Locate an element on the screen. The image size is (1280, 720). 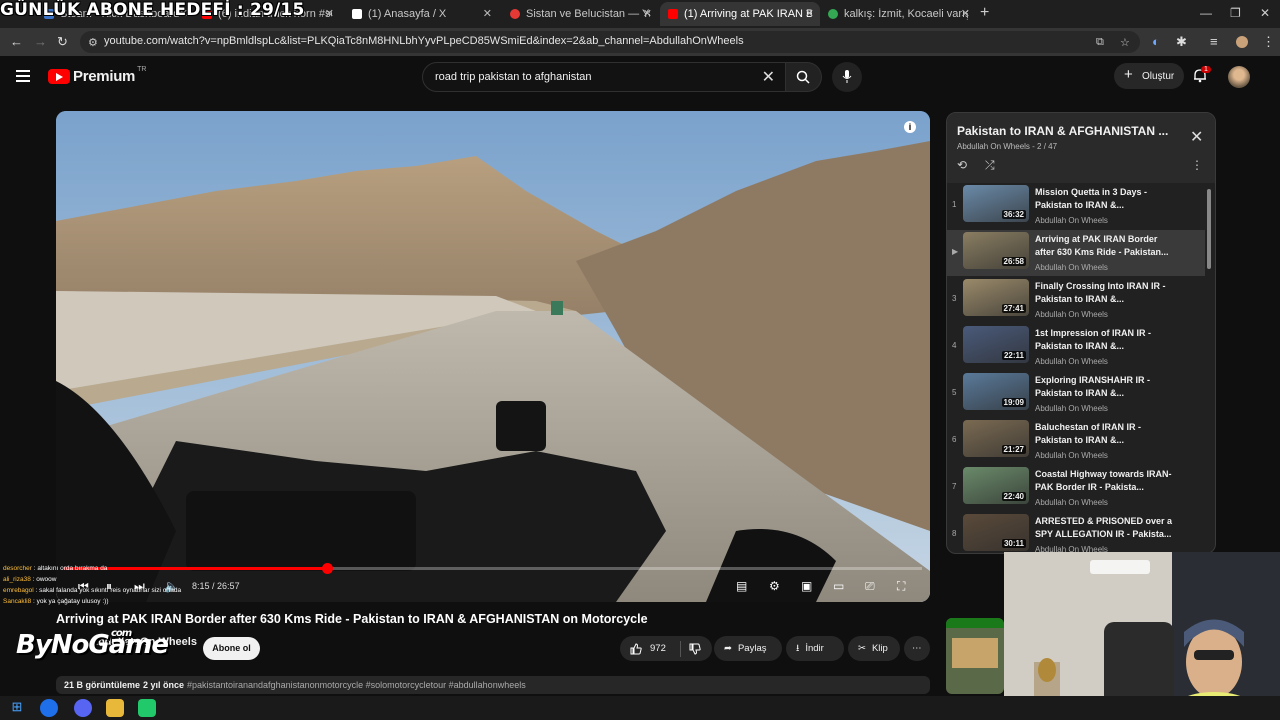
youtube-play-icon is located at coordinates (59, 76).